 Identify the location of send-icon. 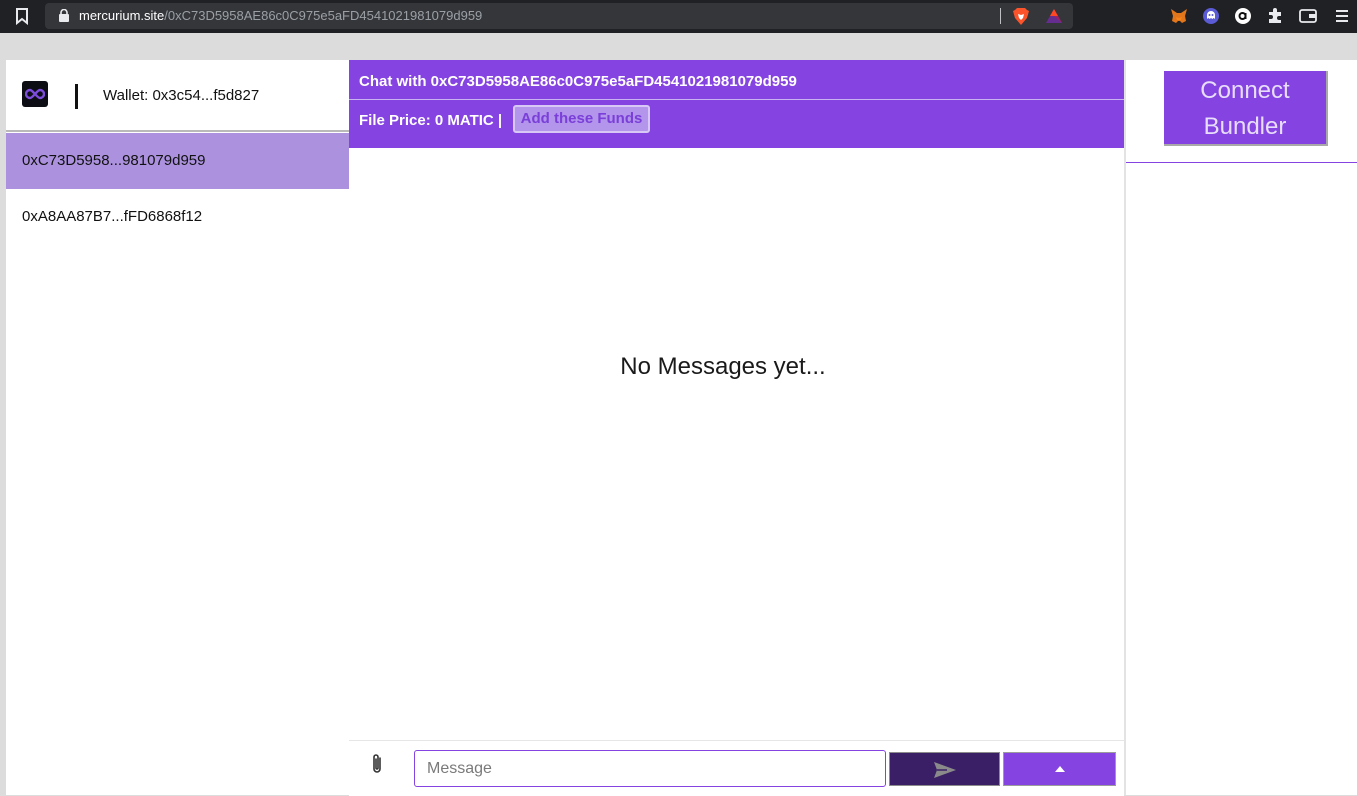
(945, 770).